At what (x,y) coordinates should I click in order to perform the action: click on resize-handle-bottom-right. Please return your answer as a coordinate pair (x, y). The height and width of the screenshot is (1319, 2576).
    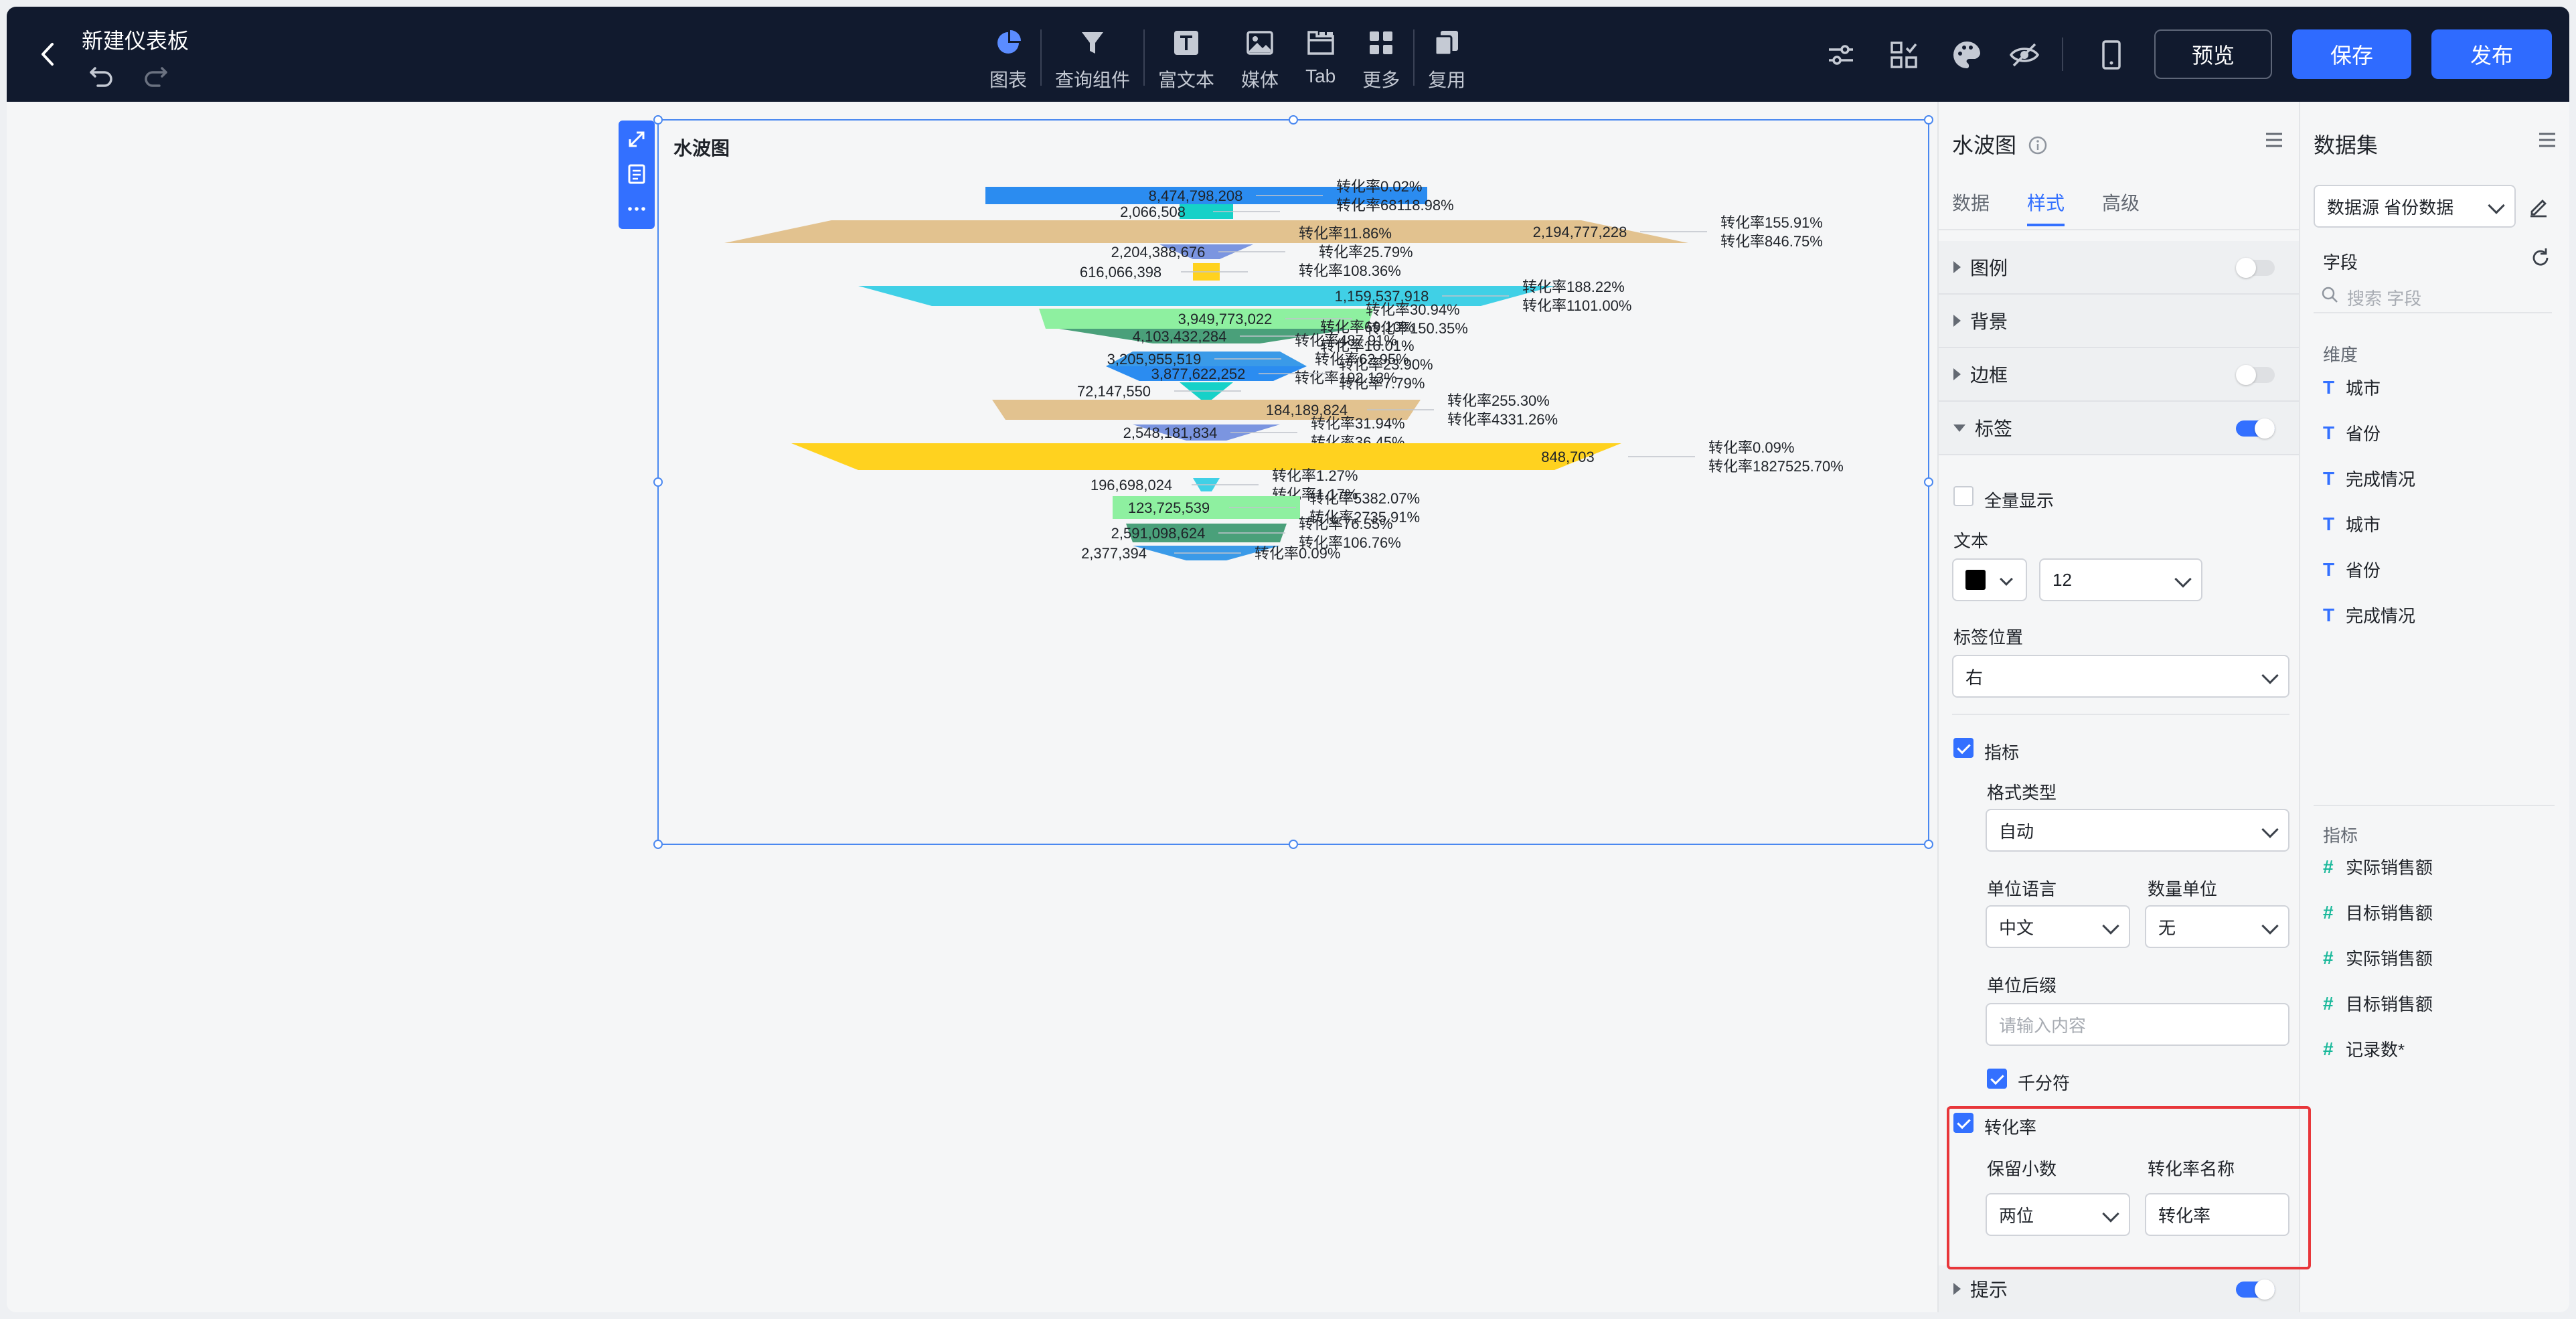
    Looking at the image, I should click on (1929, 844).